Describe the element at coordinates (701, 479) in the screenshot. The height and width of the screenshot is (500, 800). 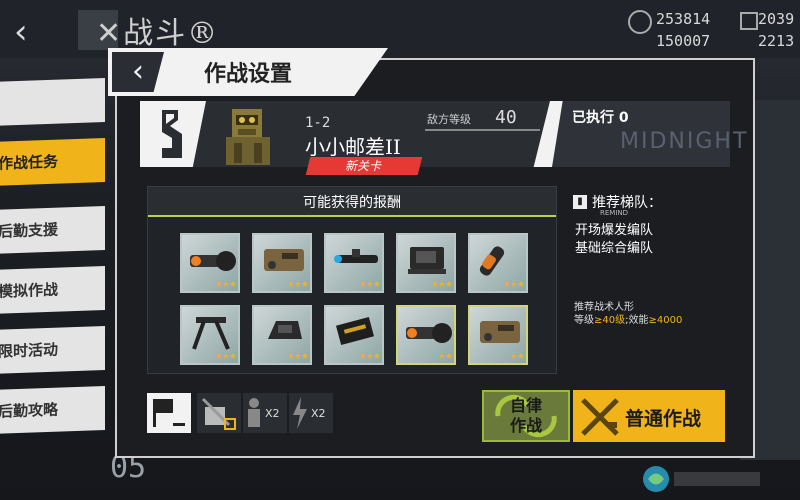
I see `watermark-logo-icon` at that location.